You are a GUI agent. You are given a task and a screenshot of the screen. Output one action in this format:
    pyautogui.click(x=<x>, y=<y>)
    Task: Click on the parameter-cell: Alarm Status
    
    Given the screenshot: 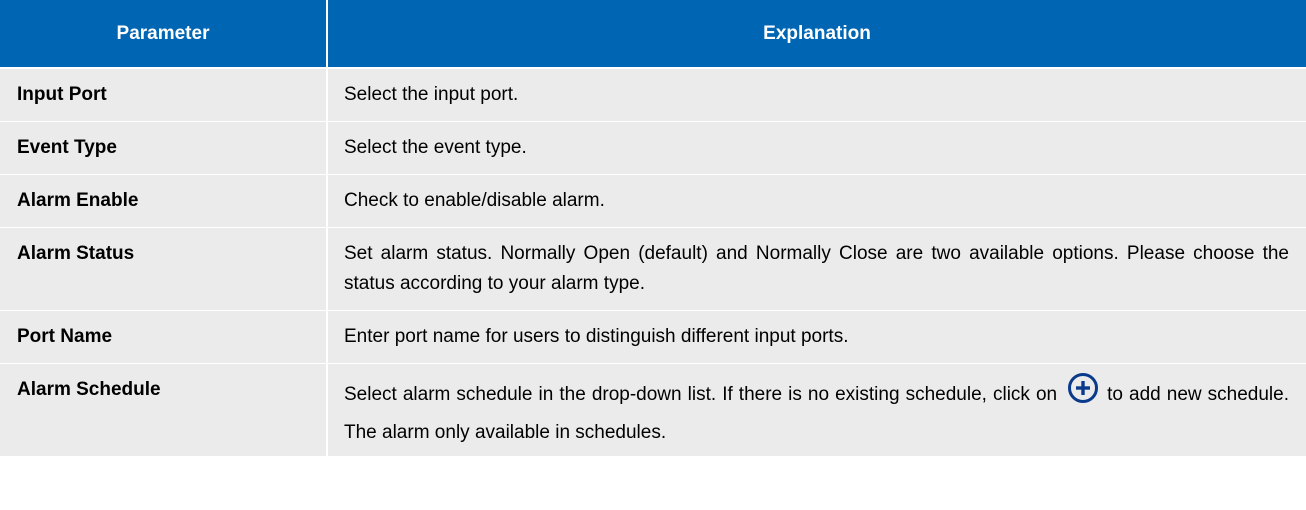 What is the action you would take?
    pyautogui.click(x=164, y=269)
    